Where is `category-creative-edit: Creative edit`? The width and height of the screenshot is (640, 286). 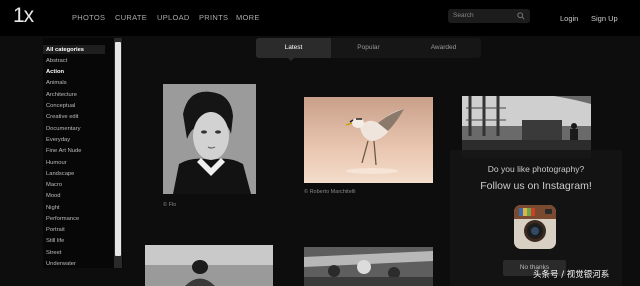 category-creative-edit: Creative edit is located at coordinates (62, 117).